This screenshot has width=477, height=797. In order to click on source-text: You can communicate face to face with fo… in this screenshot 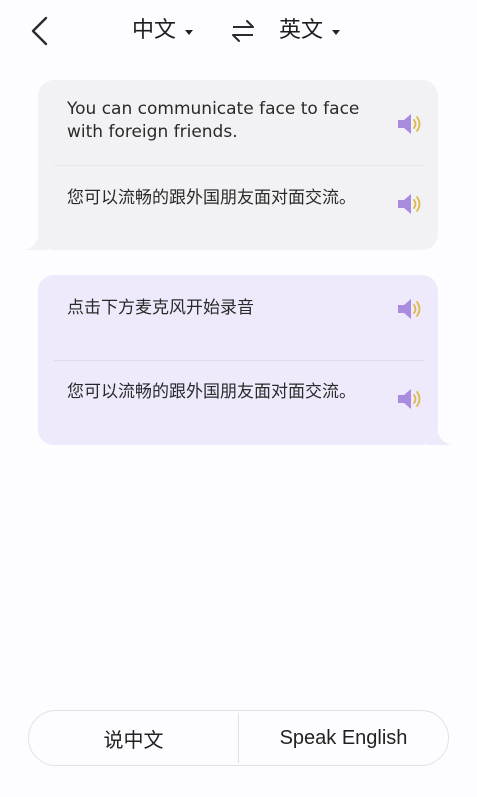, I will do `click(213, 120)`.